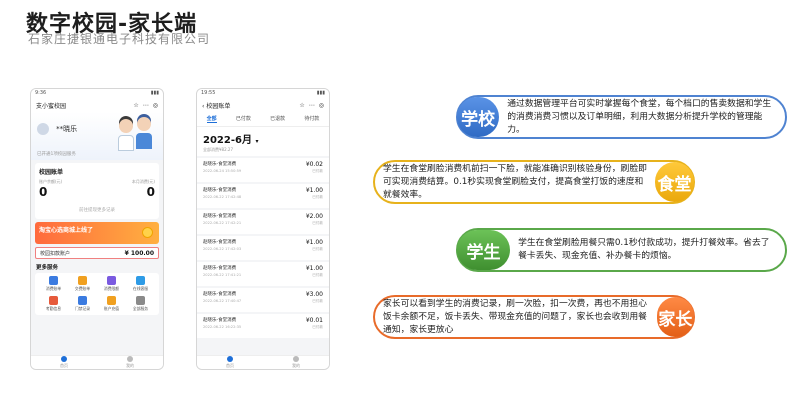  What do you see at coordinates (263, 326) in the screenshot?
I see `table-row: 赵晓乐-食堂消费 2022-06-22 16:22:35 ¥0.01 已付款` at bounding box center [263, 326].